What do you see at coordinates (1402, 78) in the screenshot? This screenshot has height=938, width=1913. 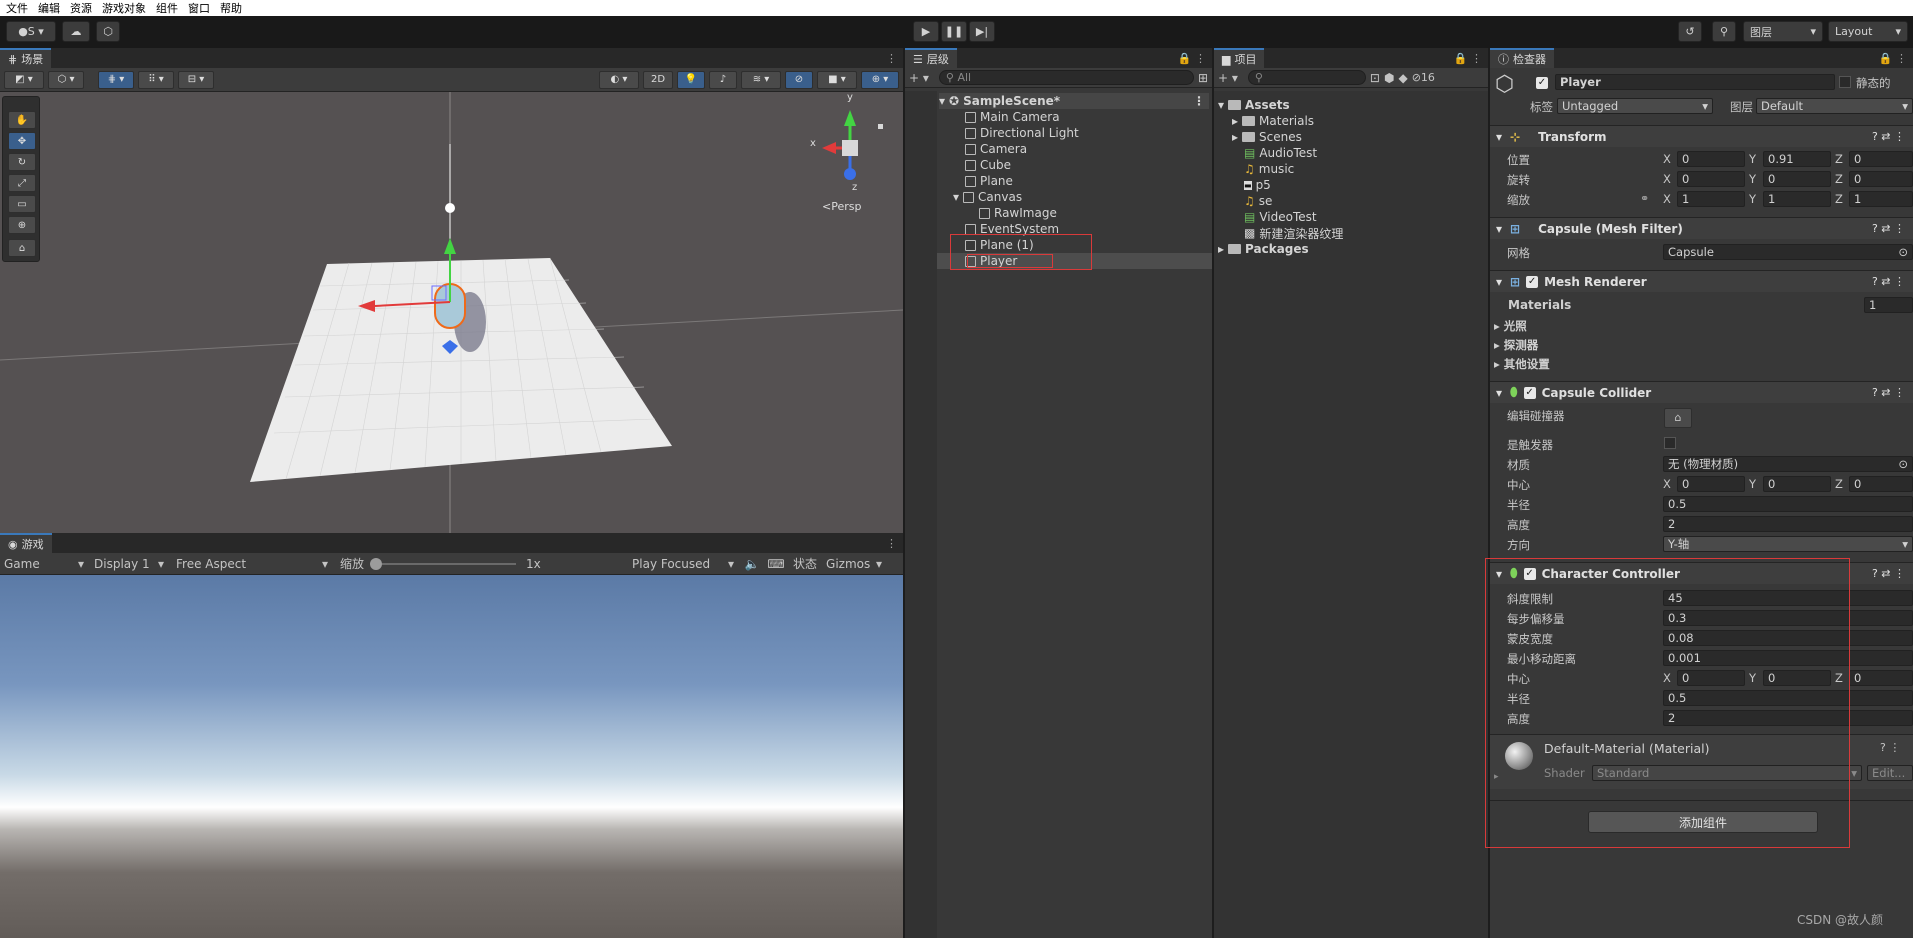 I see `tag-icon: ◆` at bounding box center [1402, 78].